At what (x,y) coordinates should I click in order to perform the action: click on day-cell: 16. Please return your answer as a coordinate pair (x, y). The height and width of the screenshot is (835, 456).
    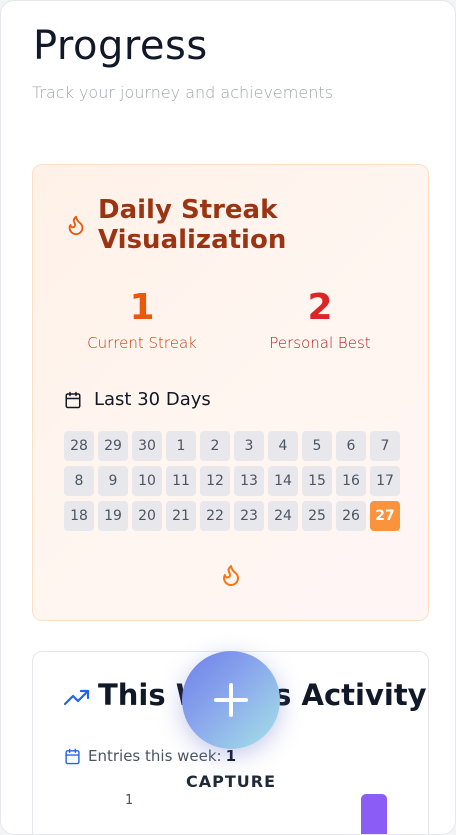
    Looking at the image, I should click on (351, 481).